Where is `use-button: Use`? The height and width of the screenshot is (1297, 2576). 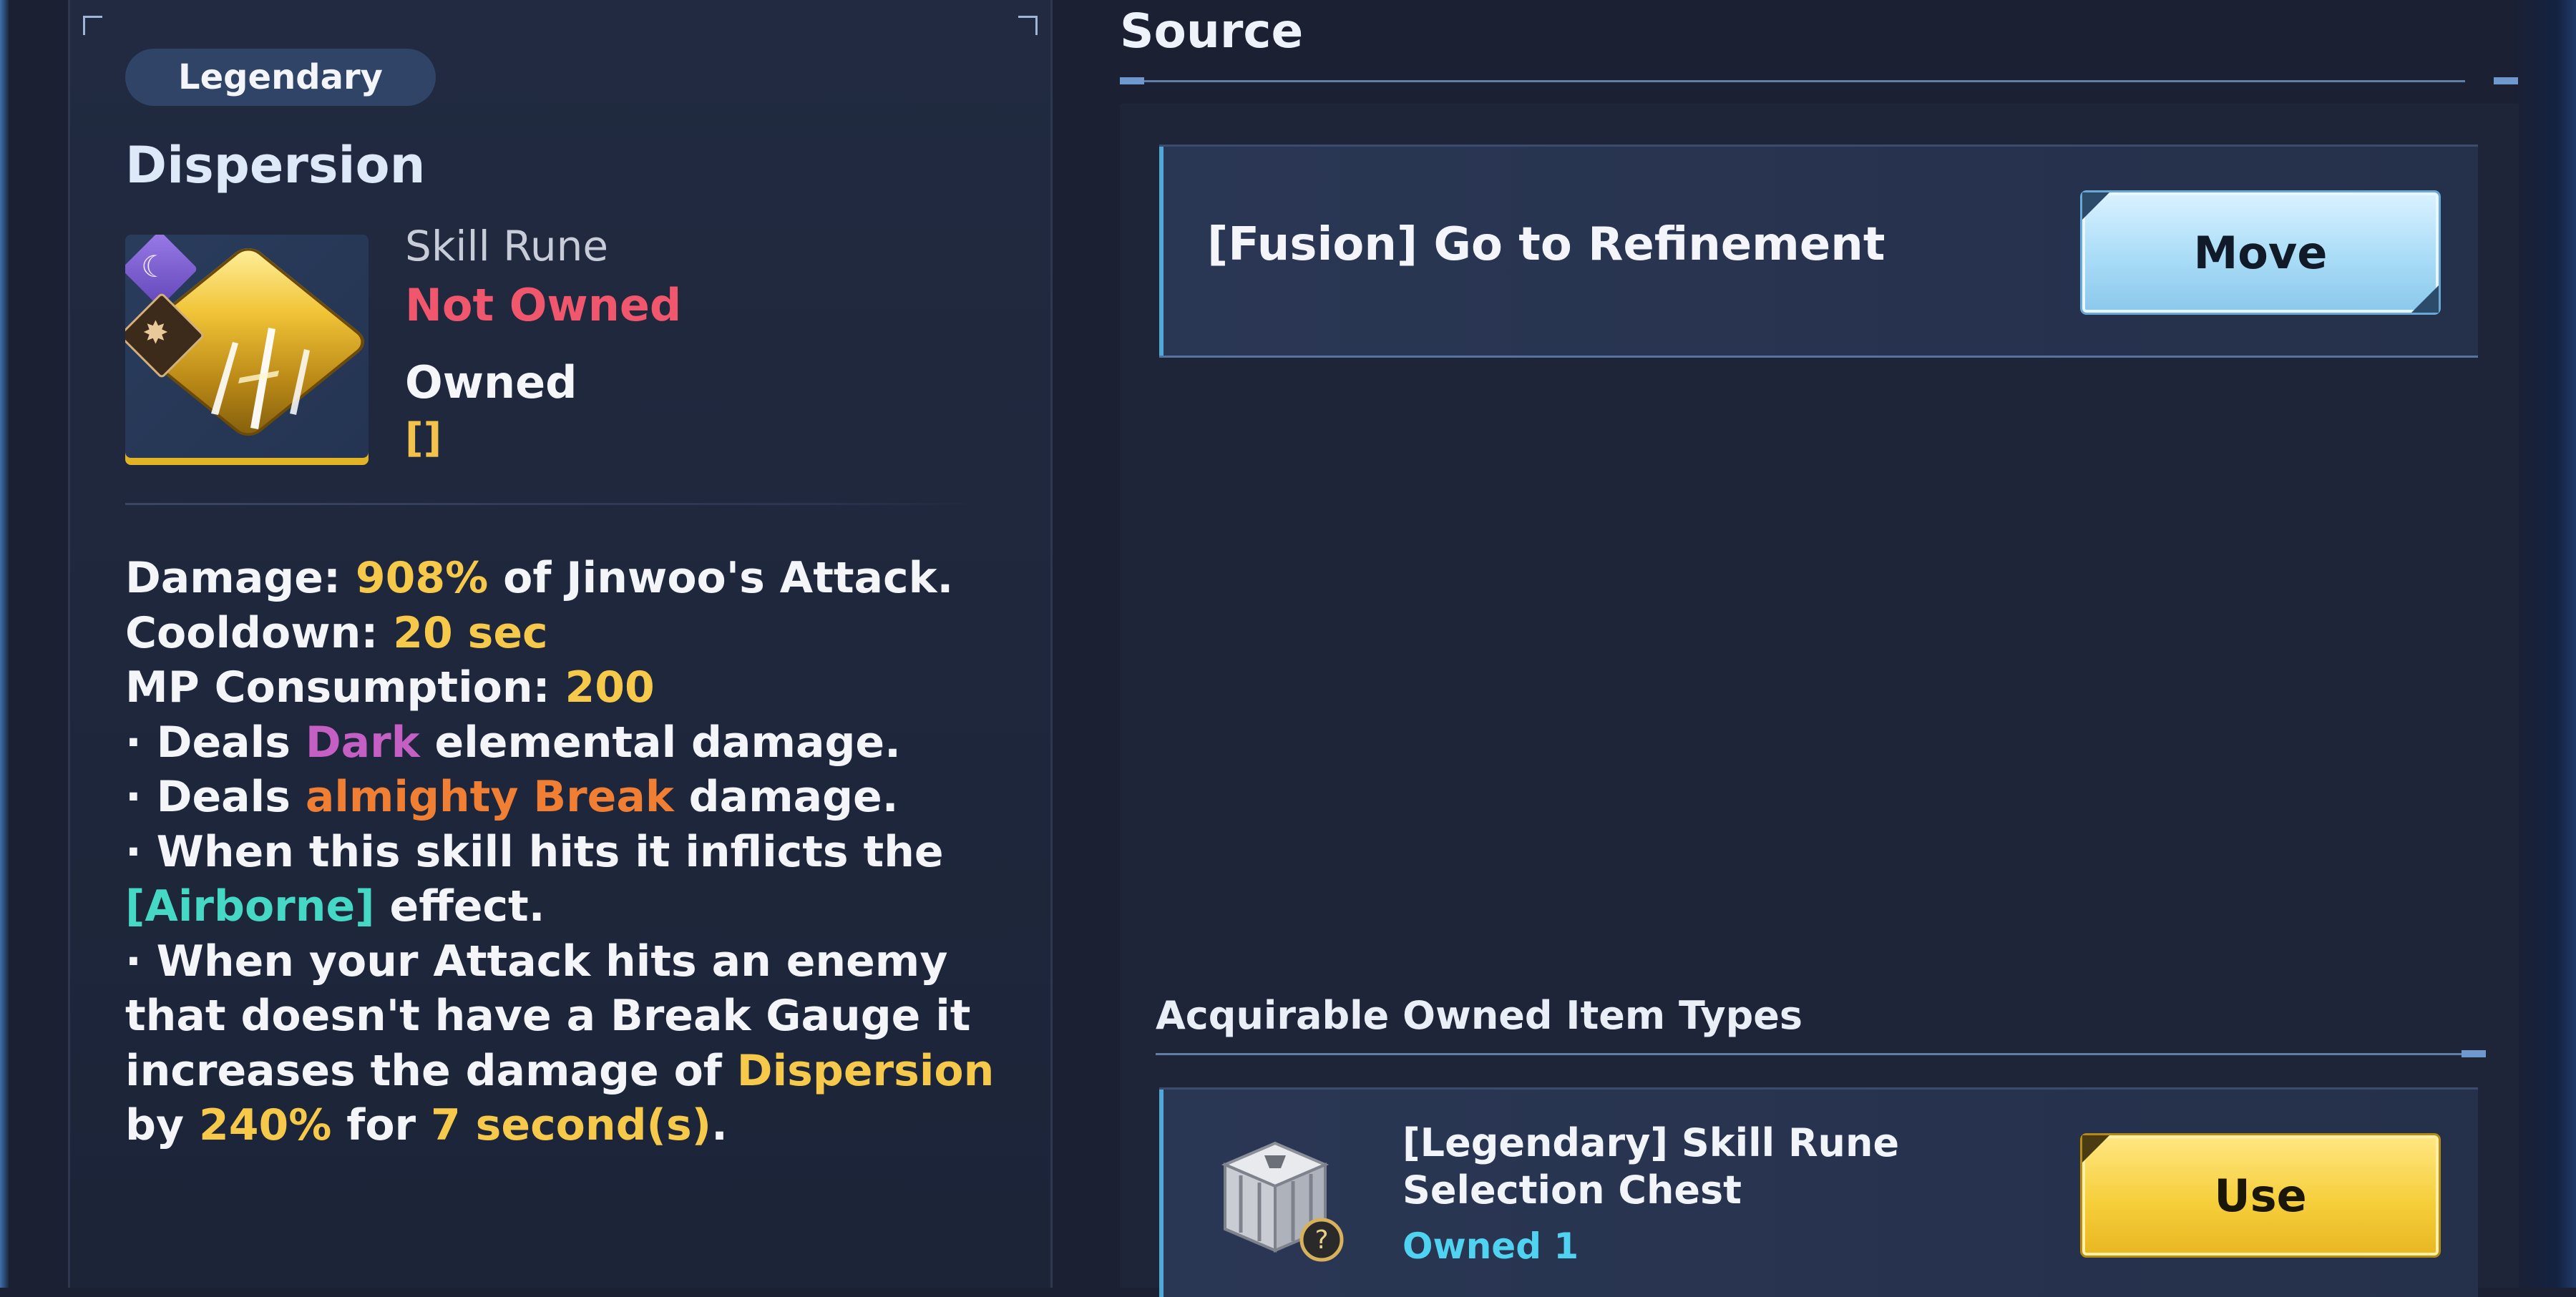
use-button: Use is located at coordinates (2260, 1195).